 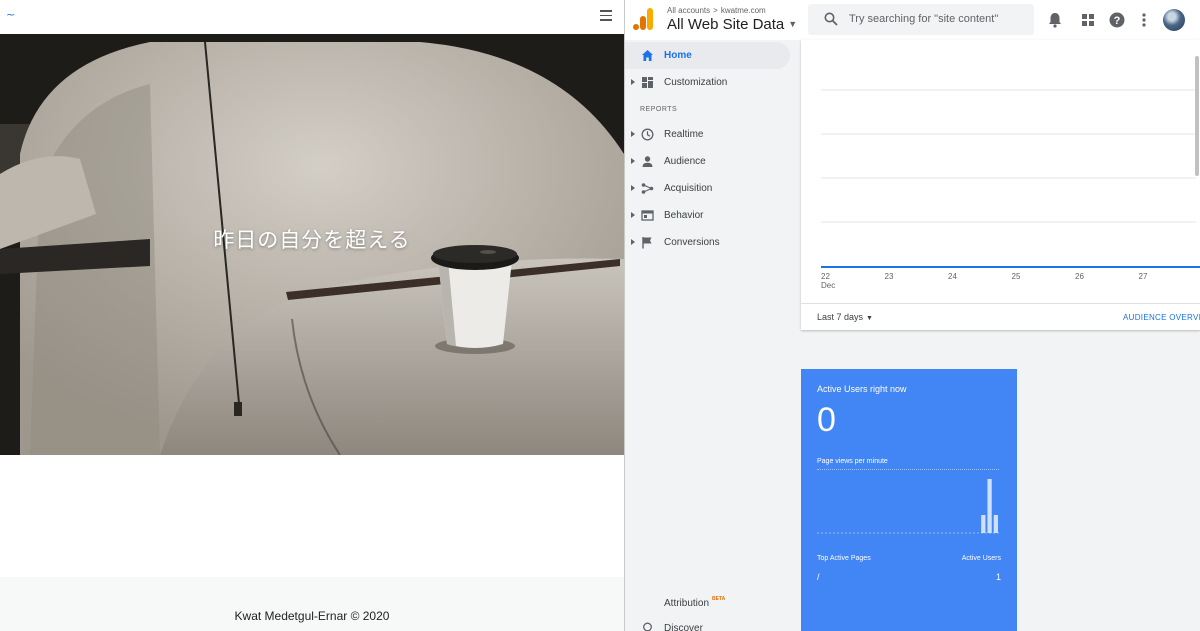 I want to click on site-brand-link: ~, so click(x=10, y=14).